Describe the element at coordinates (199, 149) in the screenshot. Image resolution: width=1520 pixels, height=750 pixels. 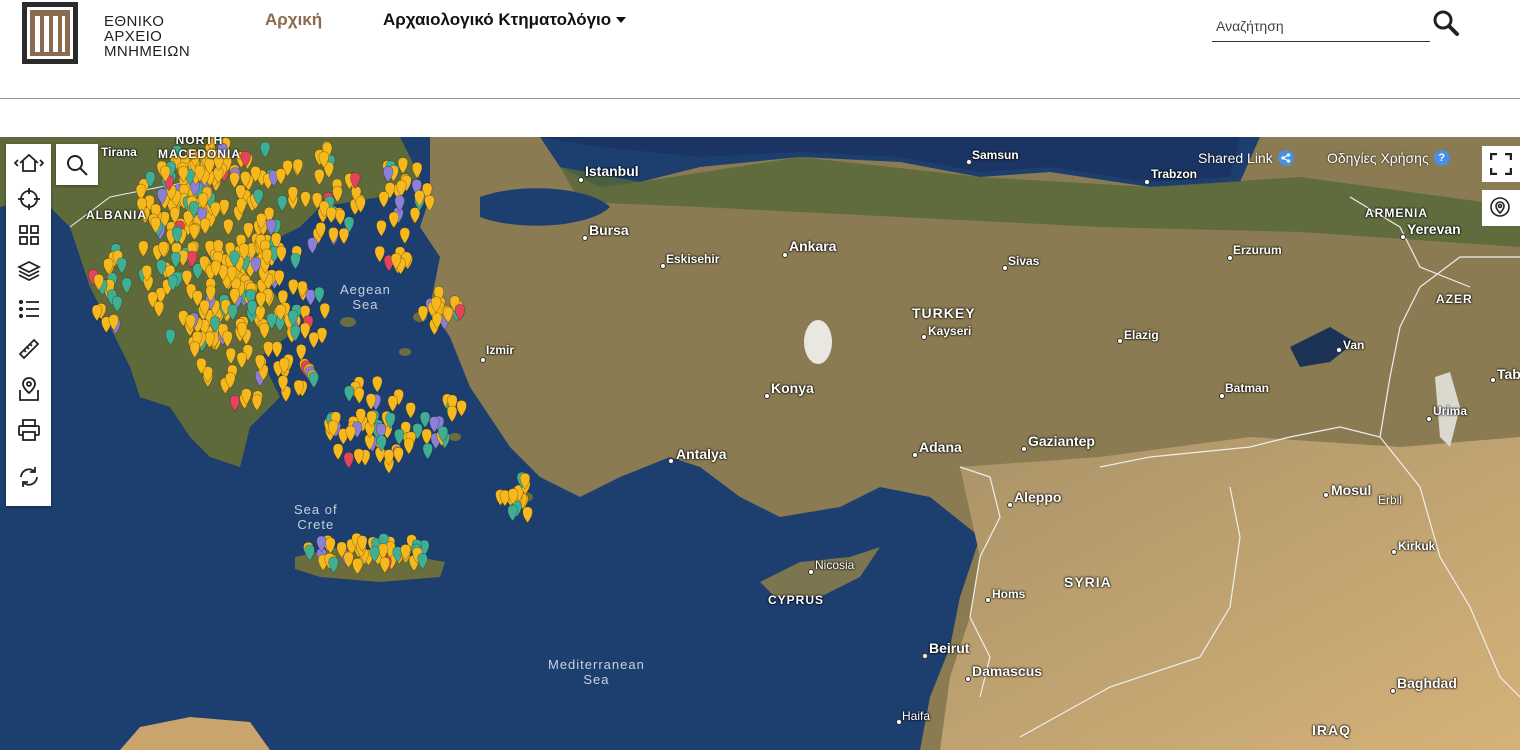
I see `label-north-macedonia: NORTH MACEDONIA` at that location.